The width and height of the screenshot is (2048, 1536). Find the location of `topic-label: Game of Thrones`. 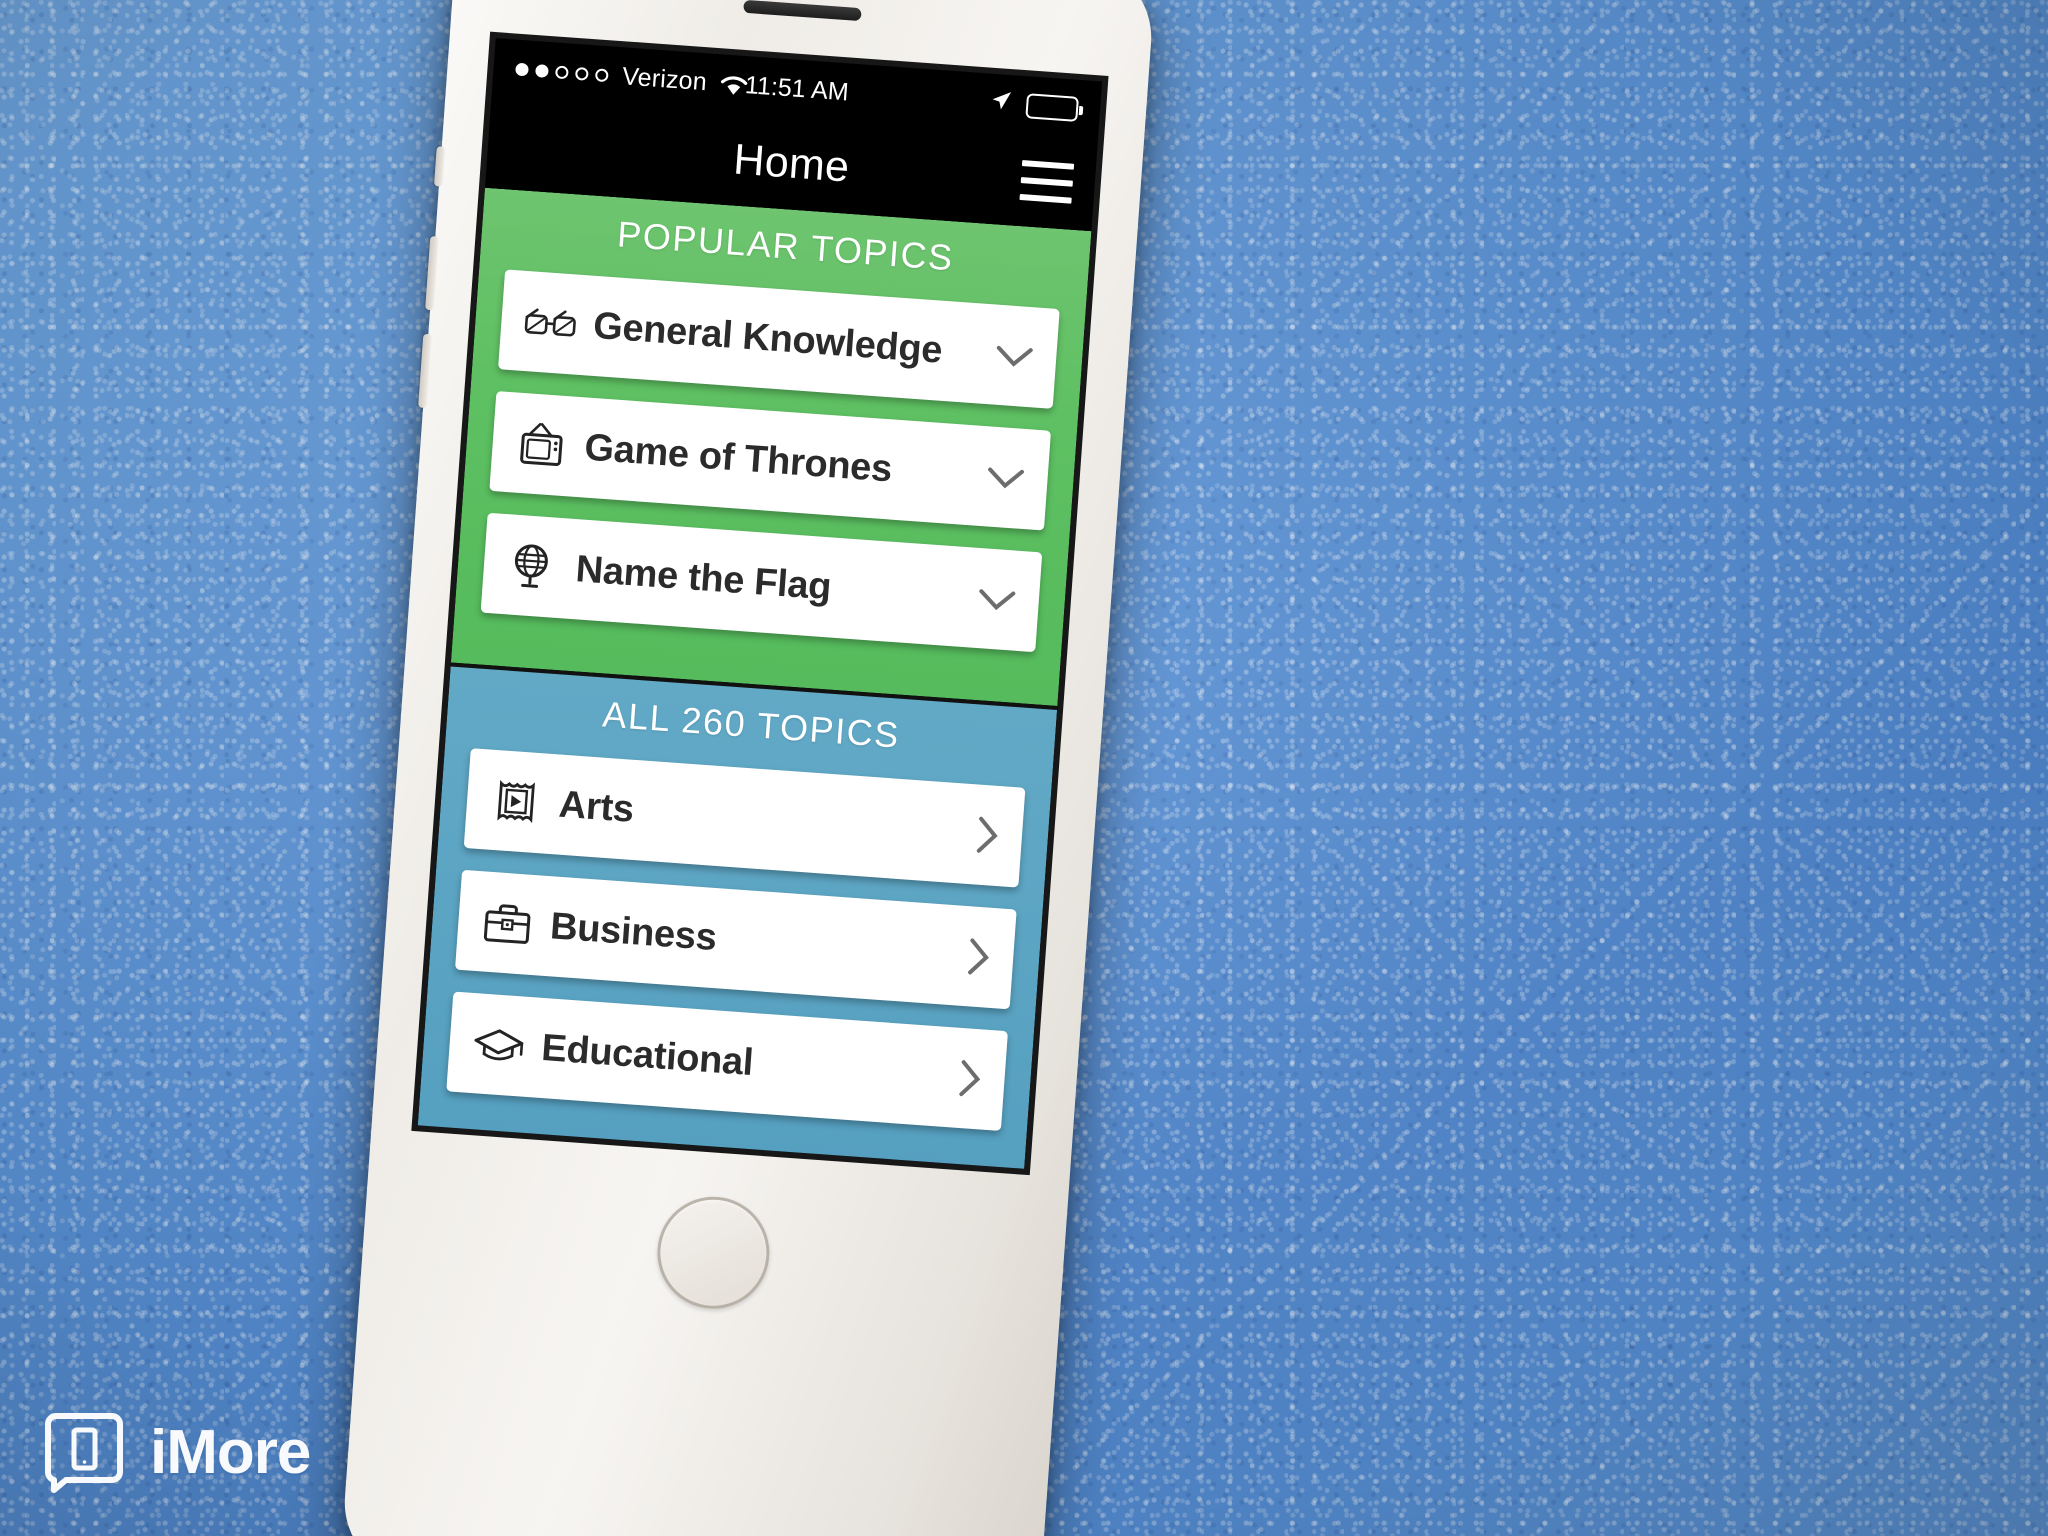

topic-label: Game of Thrones is located at coordinates (738, 458).